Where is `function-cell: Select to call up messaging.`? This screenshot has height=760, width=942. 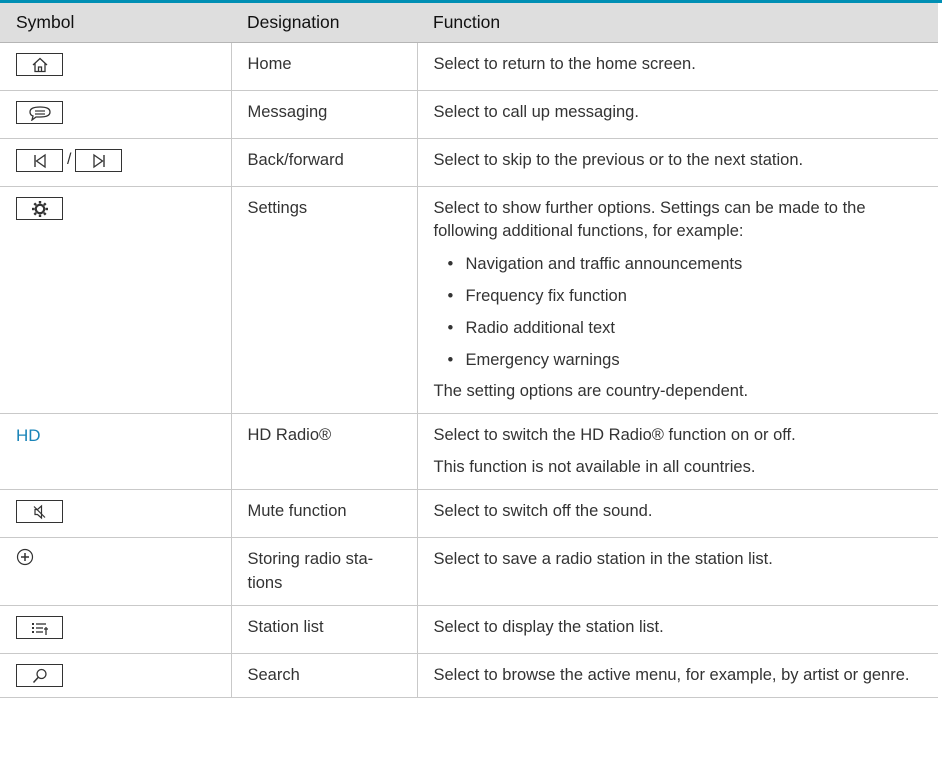 function-cell: Select to call up messaging. is located at coordinates (677, 114).